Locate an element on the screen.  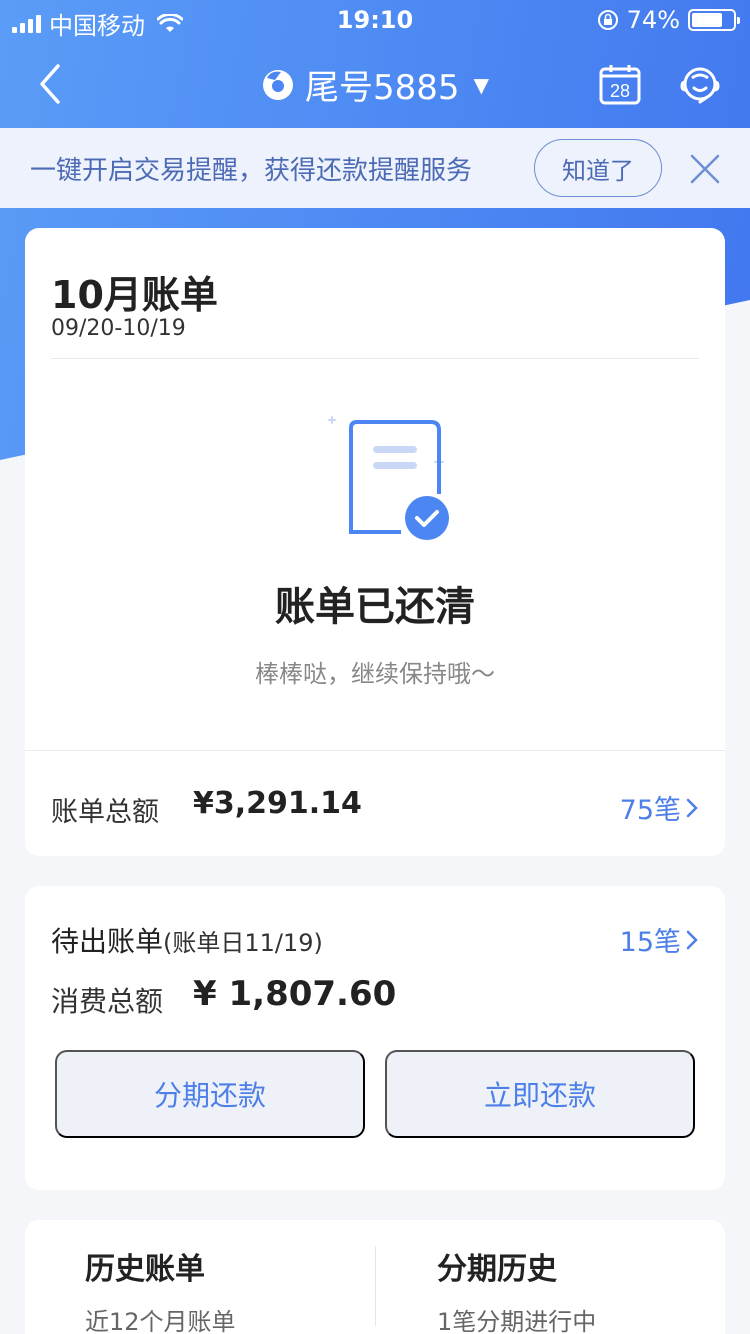
calendar-day: 28 is located at coordinates (620, 91).